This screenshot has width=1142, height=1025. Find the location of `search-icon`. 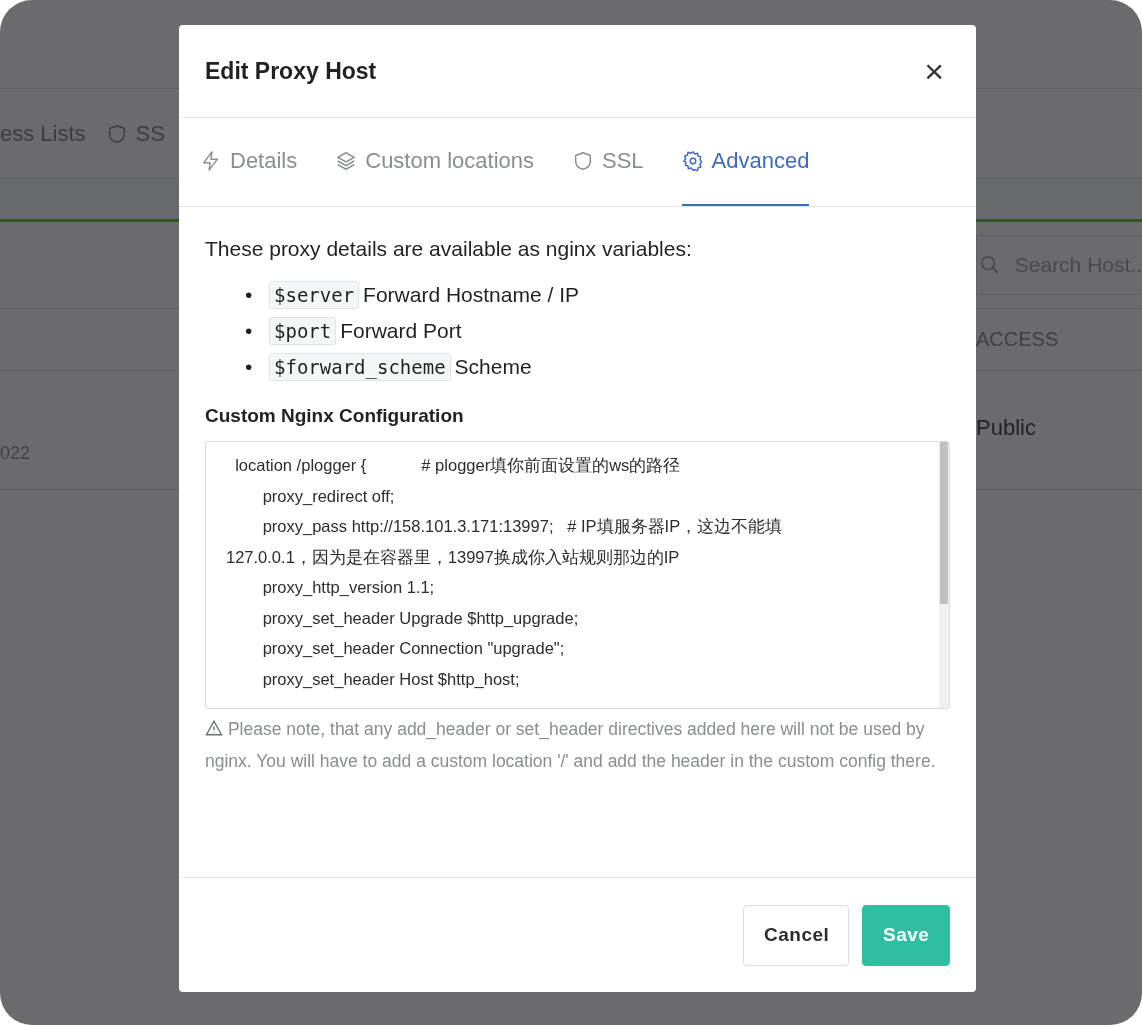

search-icon is located at coordinates (990, 265).